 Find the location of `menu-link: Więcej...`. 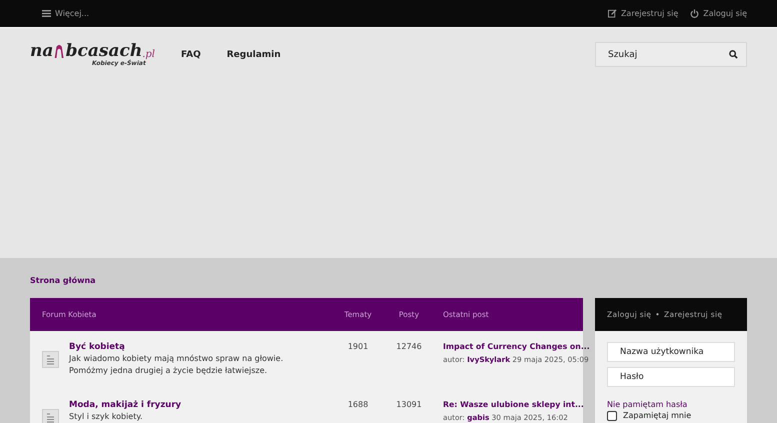

menu-link: Więcej... is located at coordinates (66, 13).